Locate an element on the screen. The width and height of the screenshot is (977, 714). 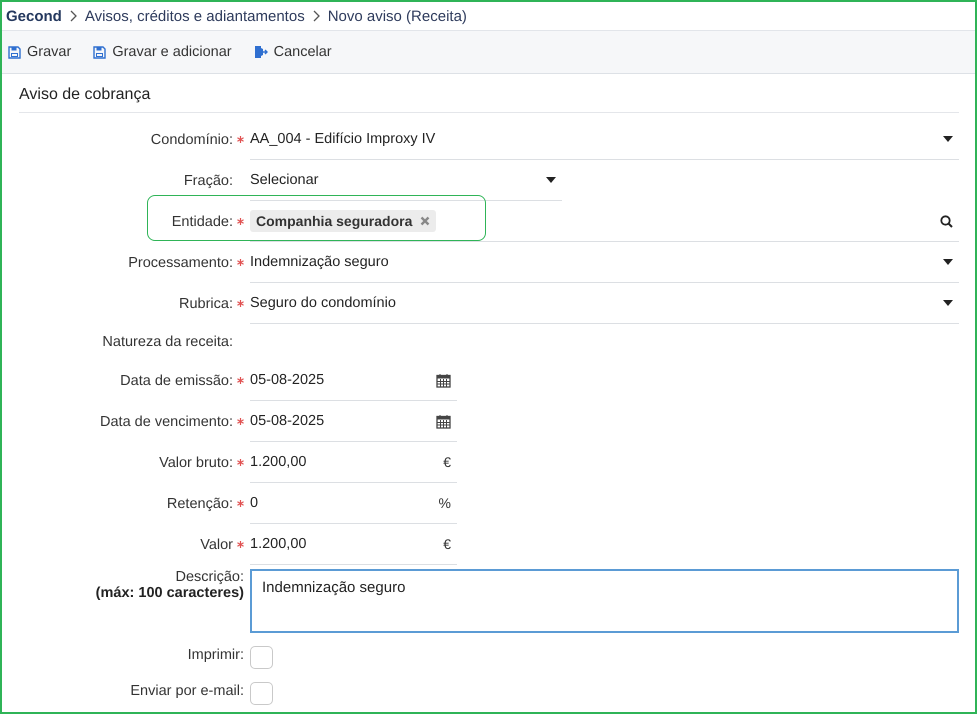
field-label: Condomínio: is located at coordinates (191, 140).